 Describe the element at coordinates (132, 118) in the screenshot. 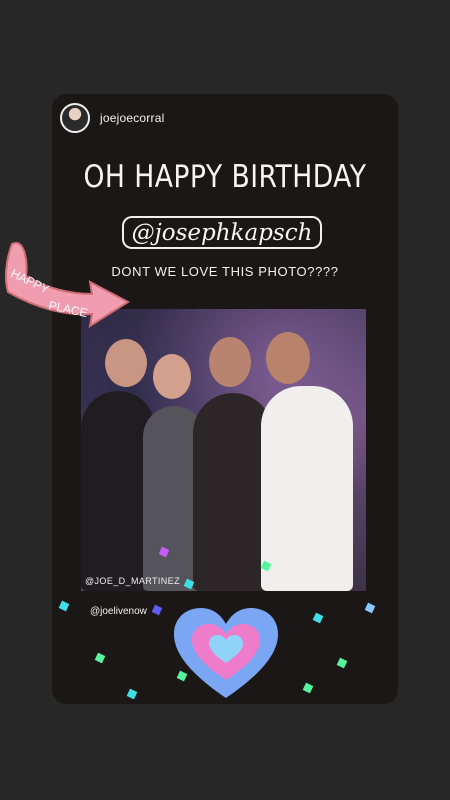

I see `username: joejoecorral` at that location.